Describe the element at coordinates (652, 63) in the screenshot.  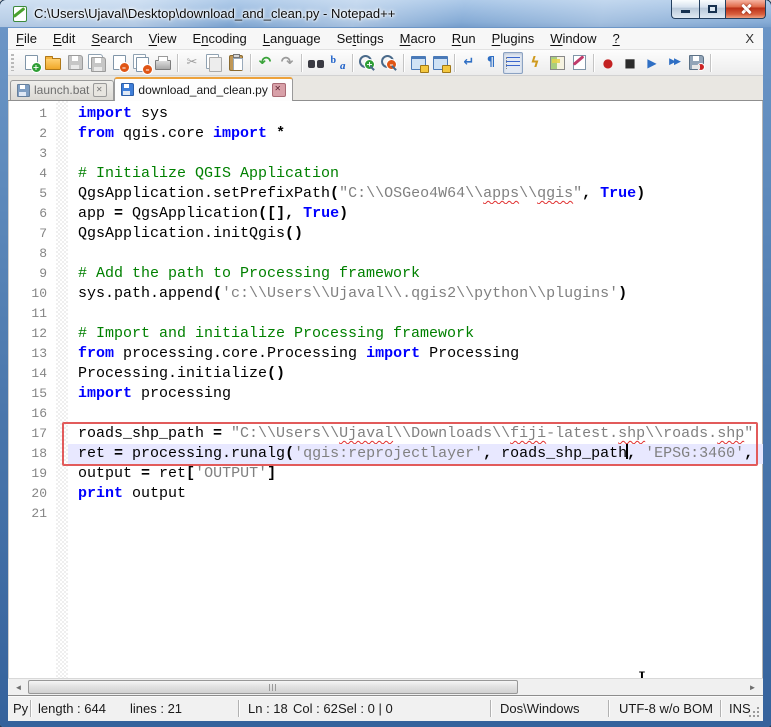
I see `macro-play-button: ▶` at that location.